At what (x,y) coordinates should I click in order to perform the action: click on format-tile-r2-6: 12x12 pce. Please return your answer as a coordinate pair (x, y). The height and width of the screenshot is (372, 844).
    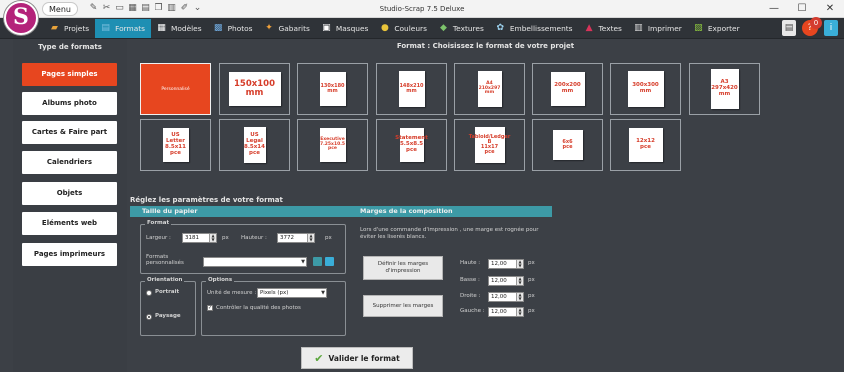
    Looking at the image, I should click on (645, 145).